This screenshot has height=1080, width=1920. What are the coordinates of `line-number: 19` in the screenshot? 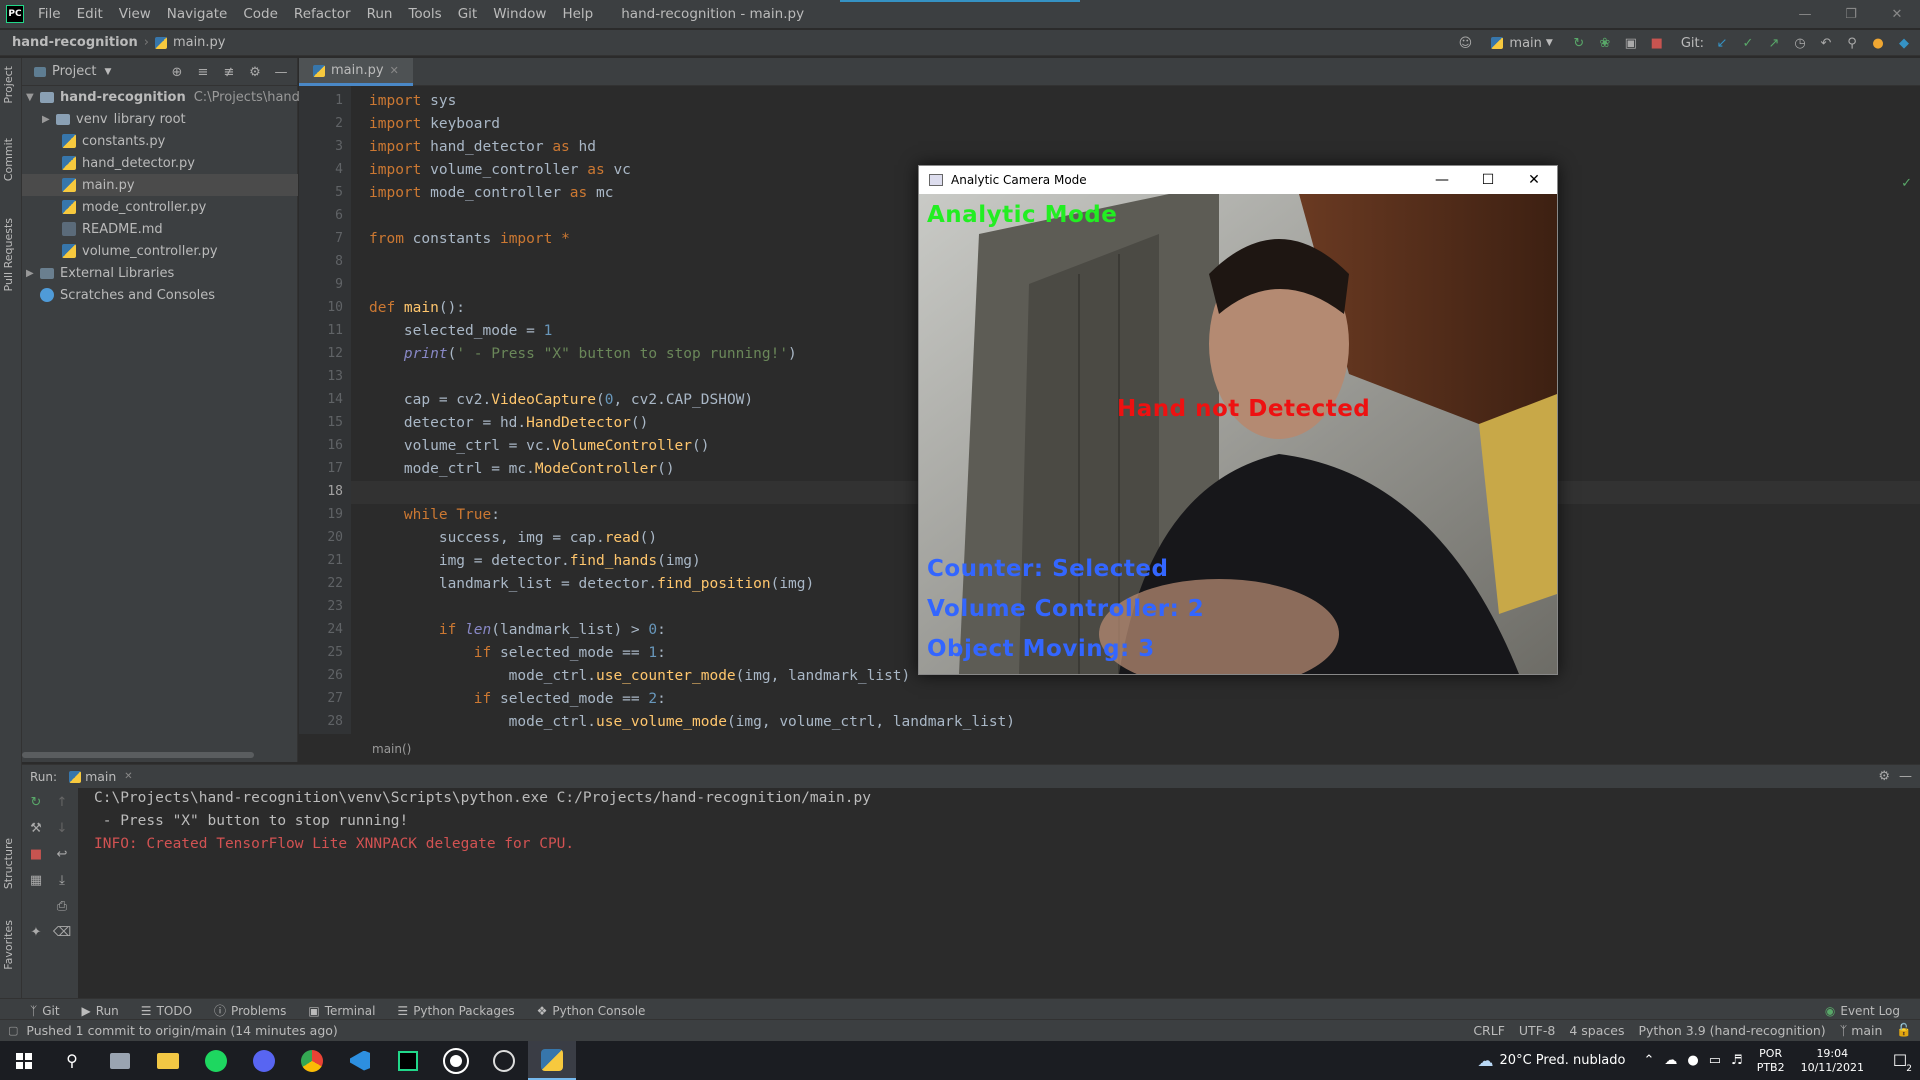 It's located at (335, 514).